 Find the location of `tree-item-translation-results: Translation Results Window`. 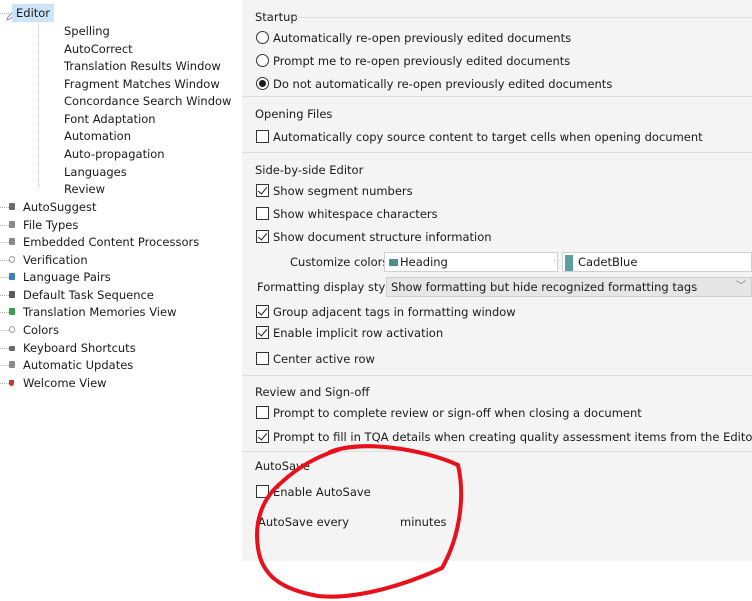

tree-item-translation-results: Translation Results Window is located at coordinates (142, 66).